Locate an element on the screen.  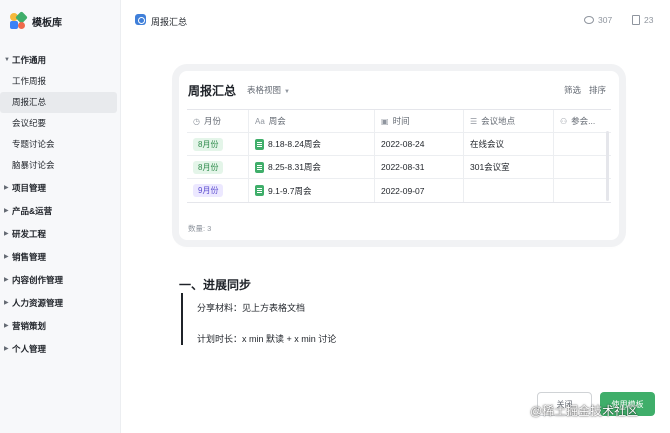
sidebar-group-content: ▶ 内容创作管理 is located at coordinates (60, 279).